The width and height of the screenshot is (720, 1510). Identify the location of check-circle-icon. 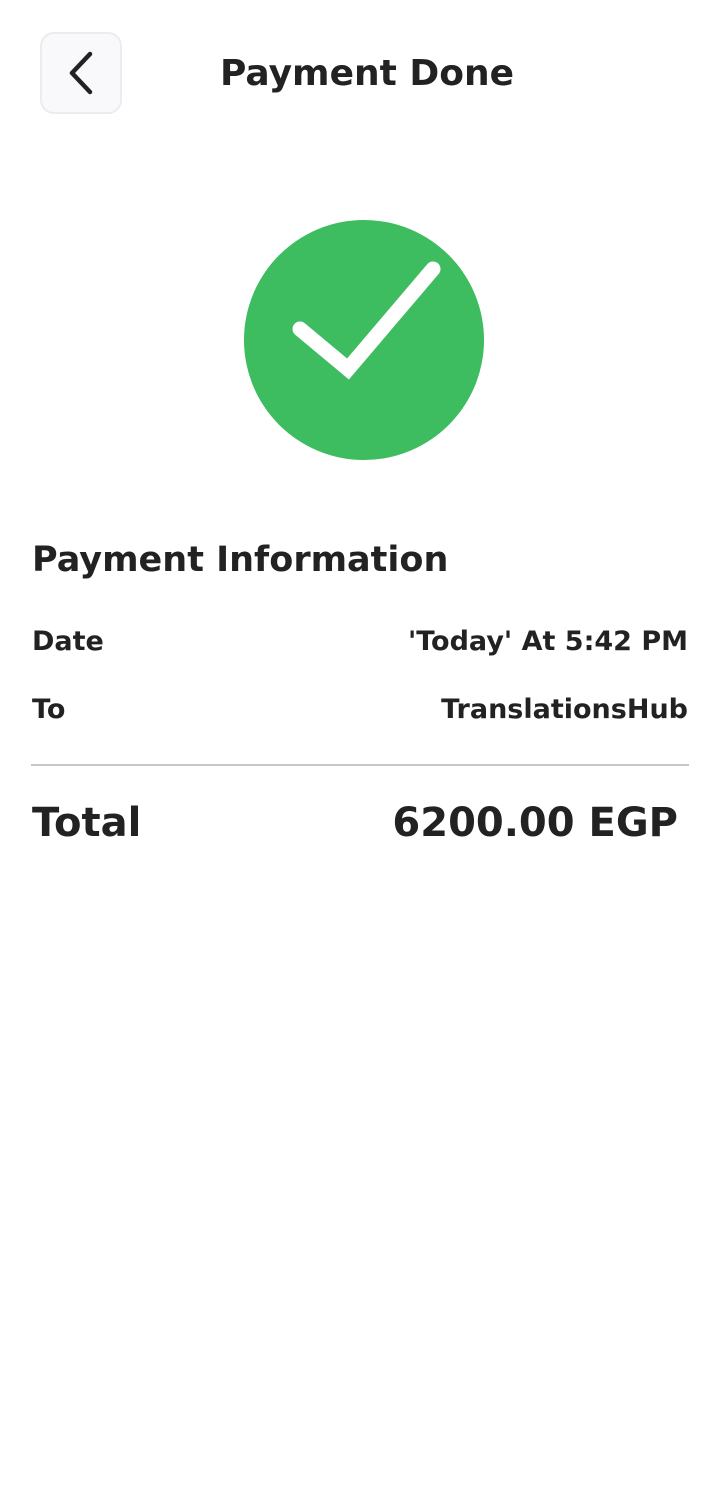
(364, 340).